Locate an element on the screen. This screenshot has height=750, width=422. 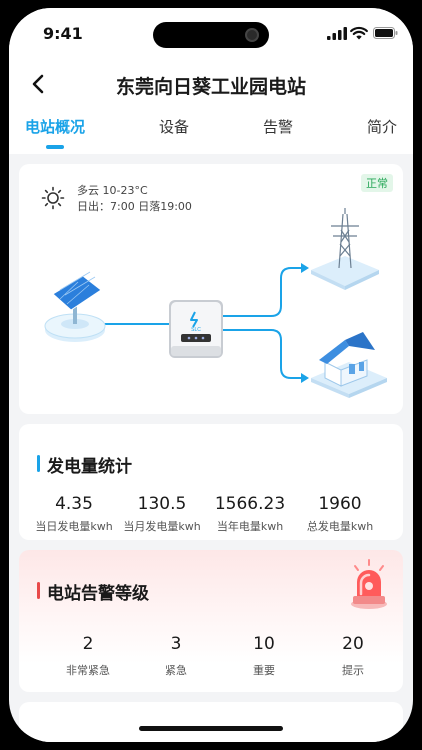
tab-overview: 电站概况 is located at coordinates (55, 126).